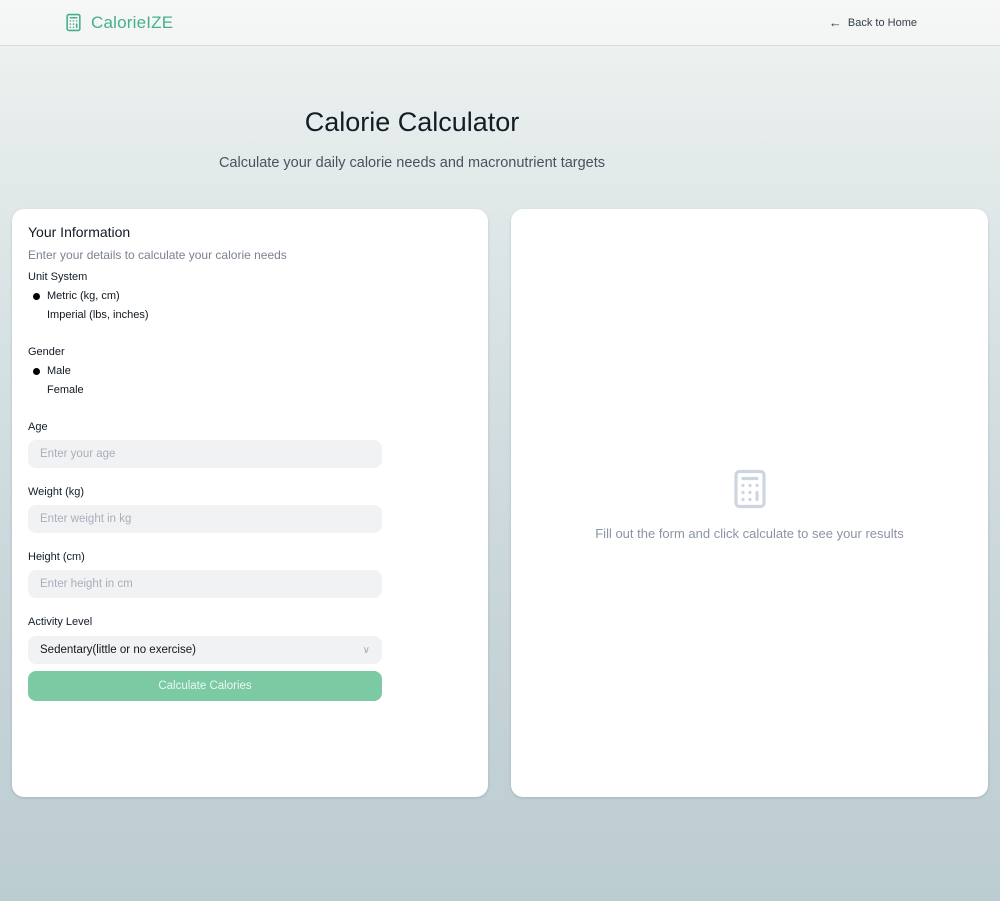  I want to click on radio-metric-label: Metric (kg, cm), so click(83, 296).